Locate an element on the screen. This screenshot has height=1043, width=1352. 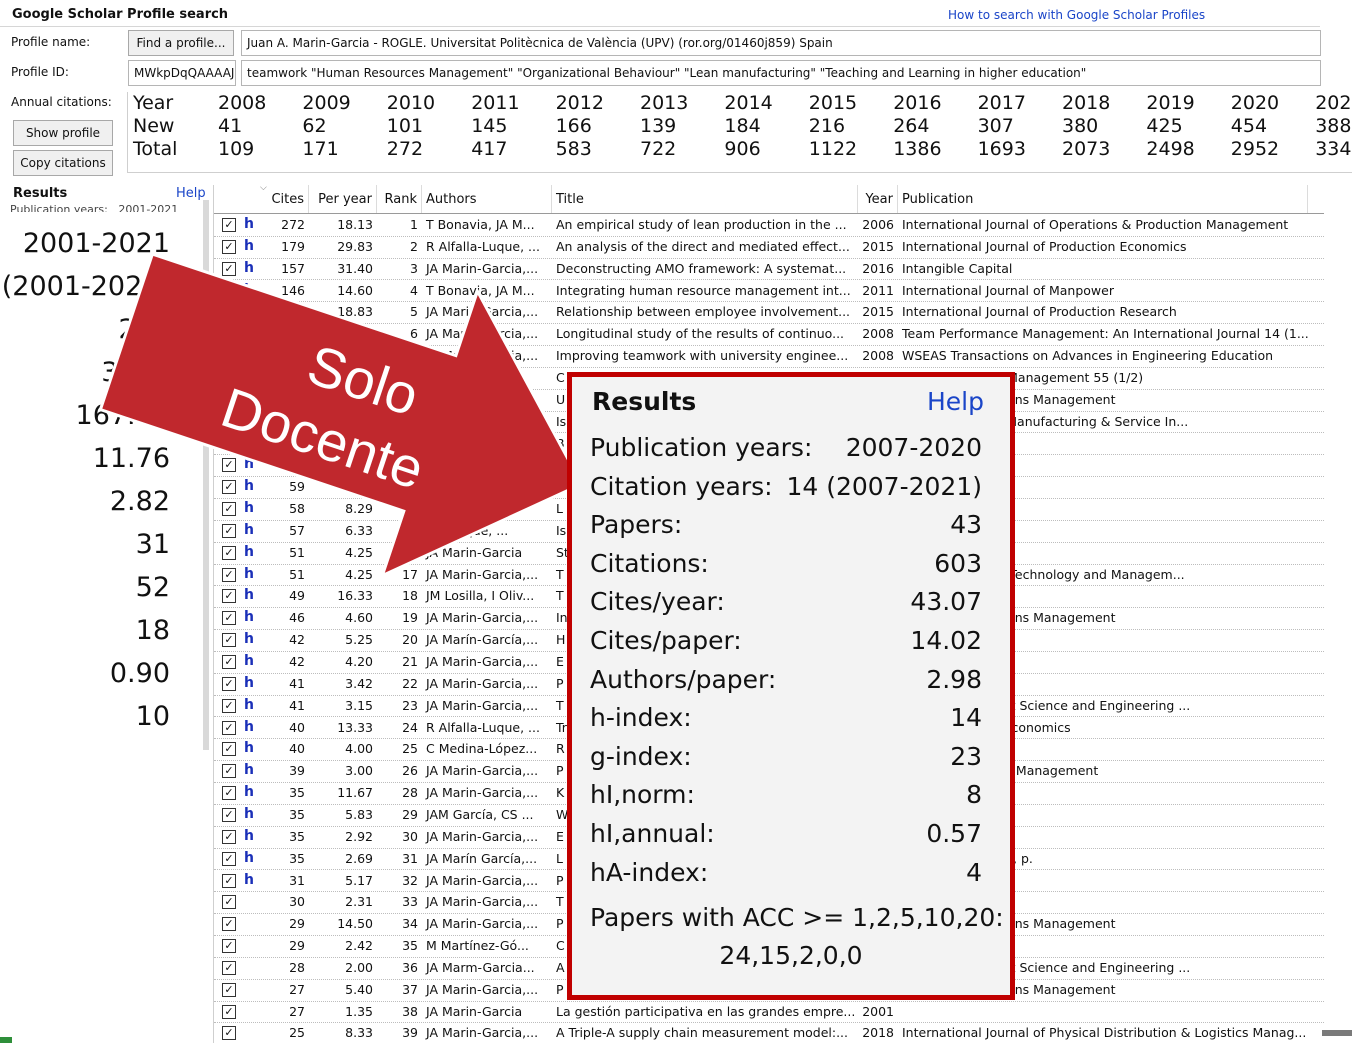
metric-label: g-index: is located at coordinates (641, 756).